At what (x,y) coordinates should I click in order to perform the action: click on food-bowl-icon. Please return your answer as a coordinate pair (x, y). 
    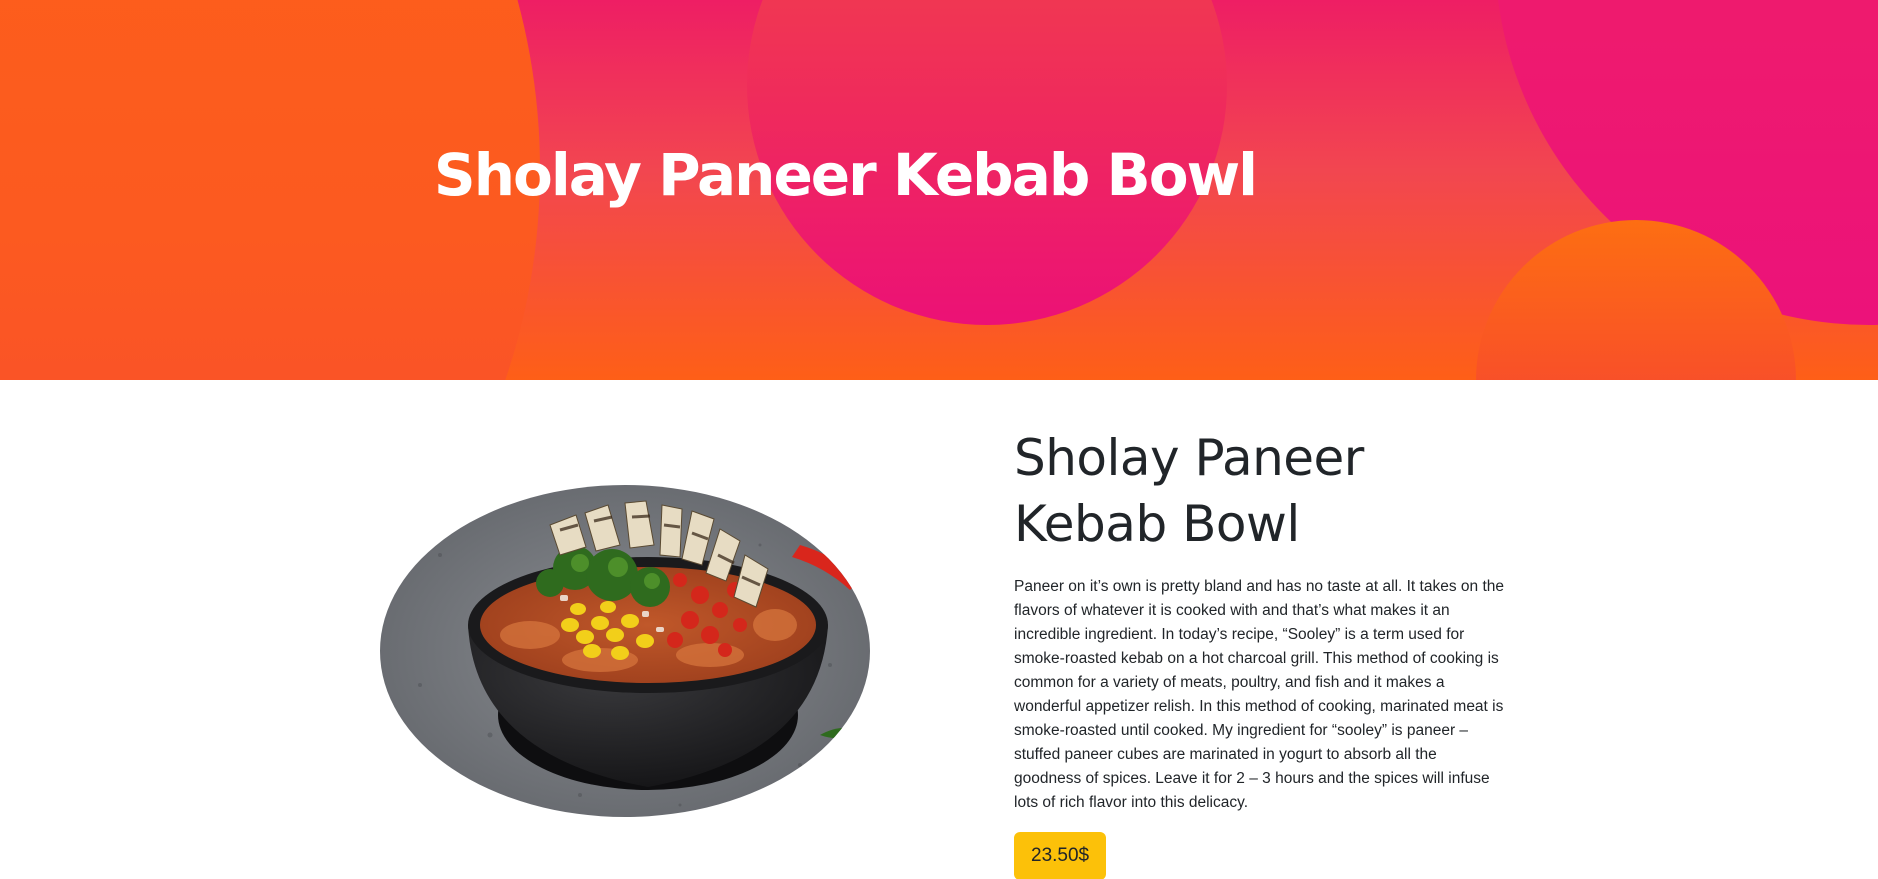
    Looking at the image, I should click on (625, 651).